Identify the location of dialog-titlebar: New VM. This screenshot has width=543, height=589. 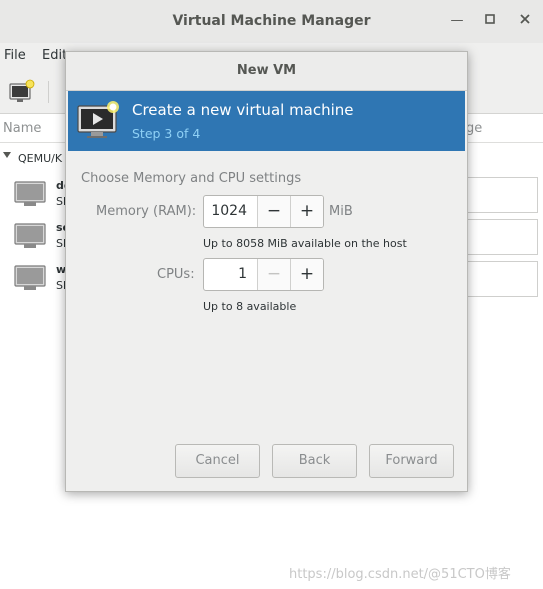
(266, 71).